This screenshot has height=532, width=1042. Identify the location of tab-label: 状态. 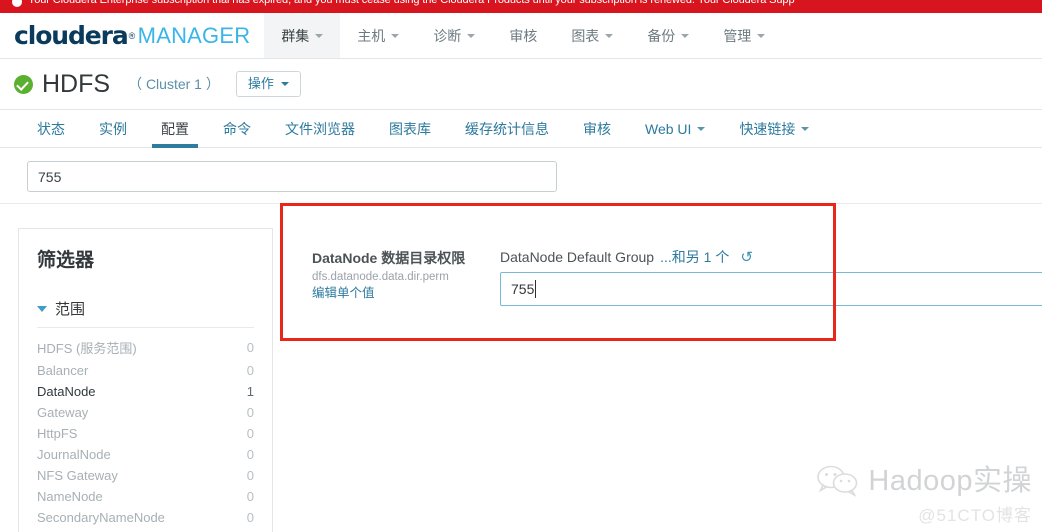
(51, 128).